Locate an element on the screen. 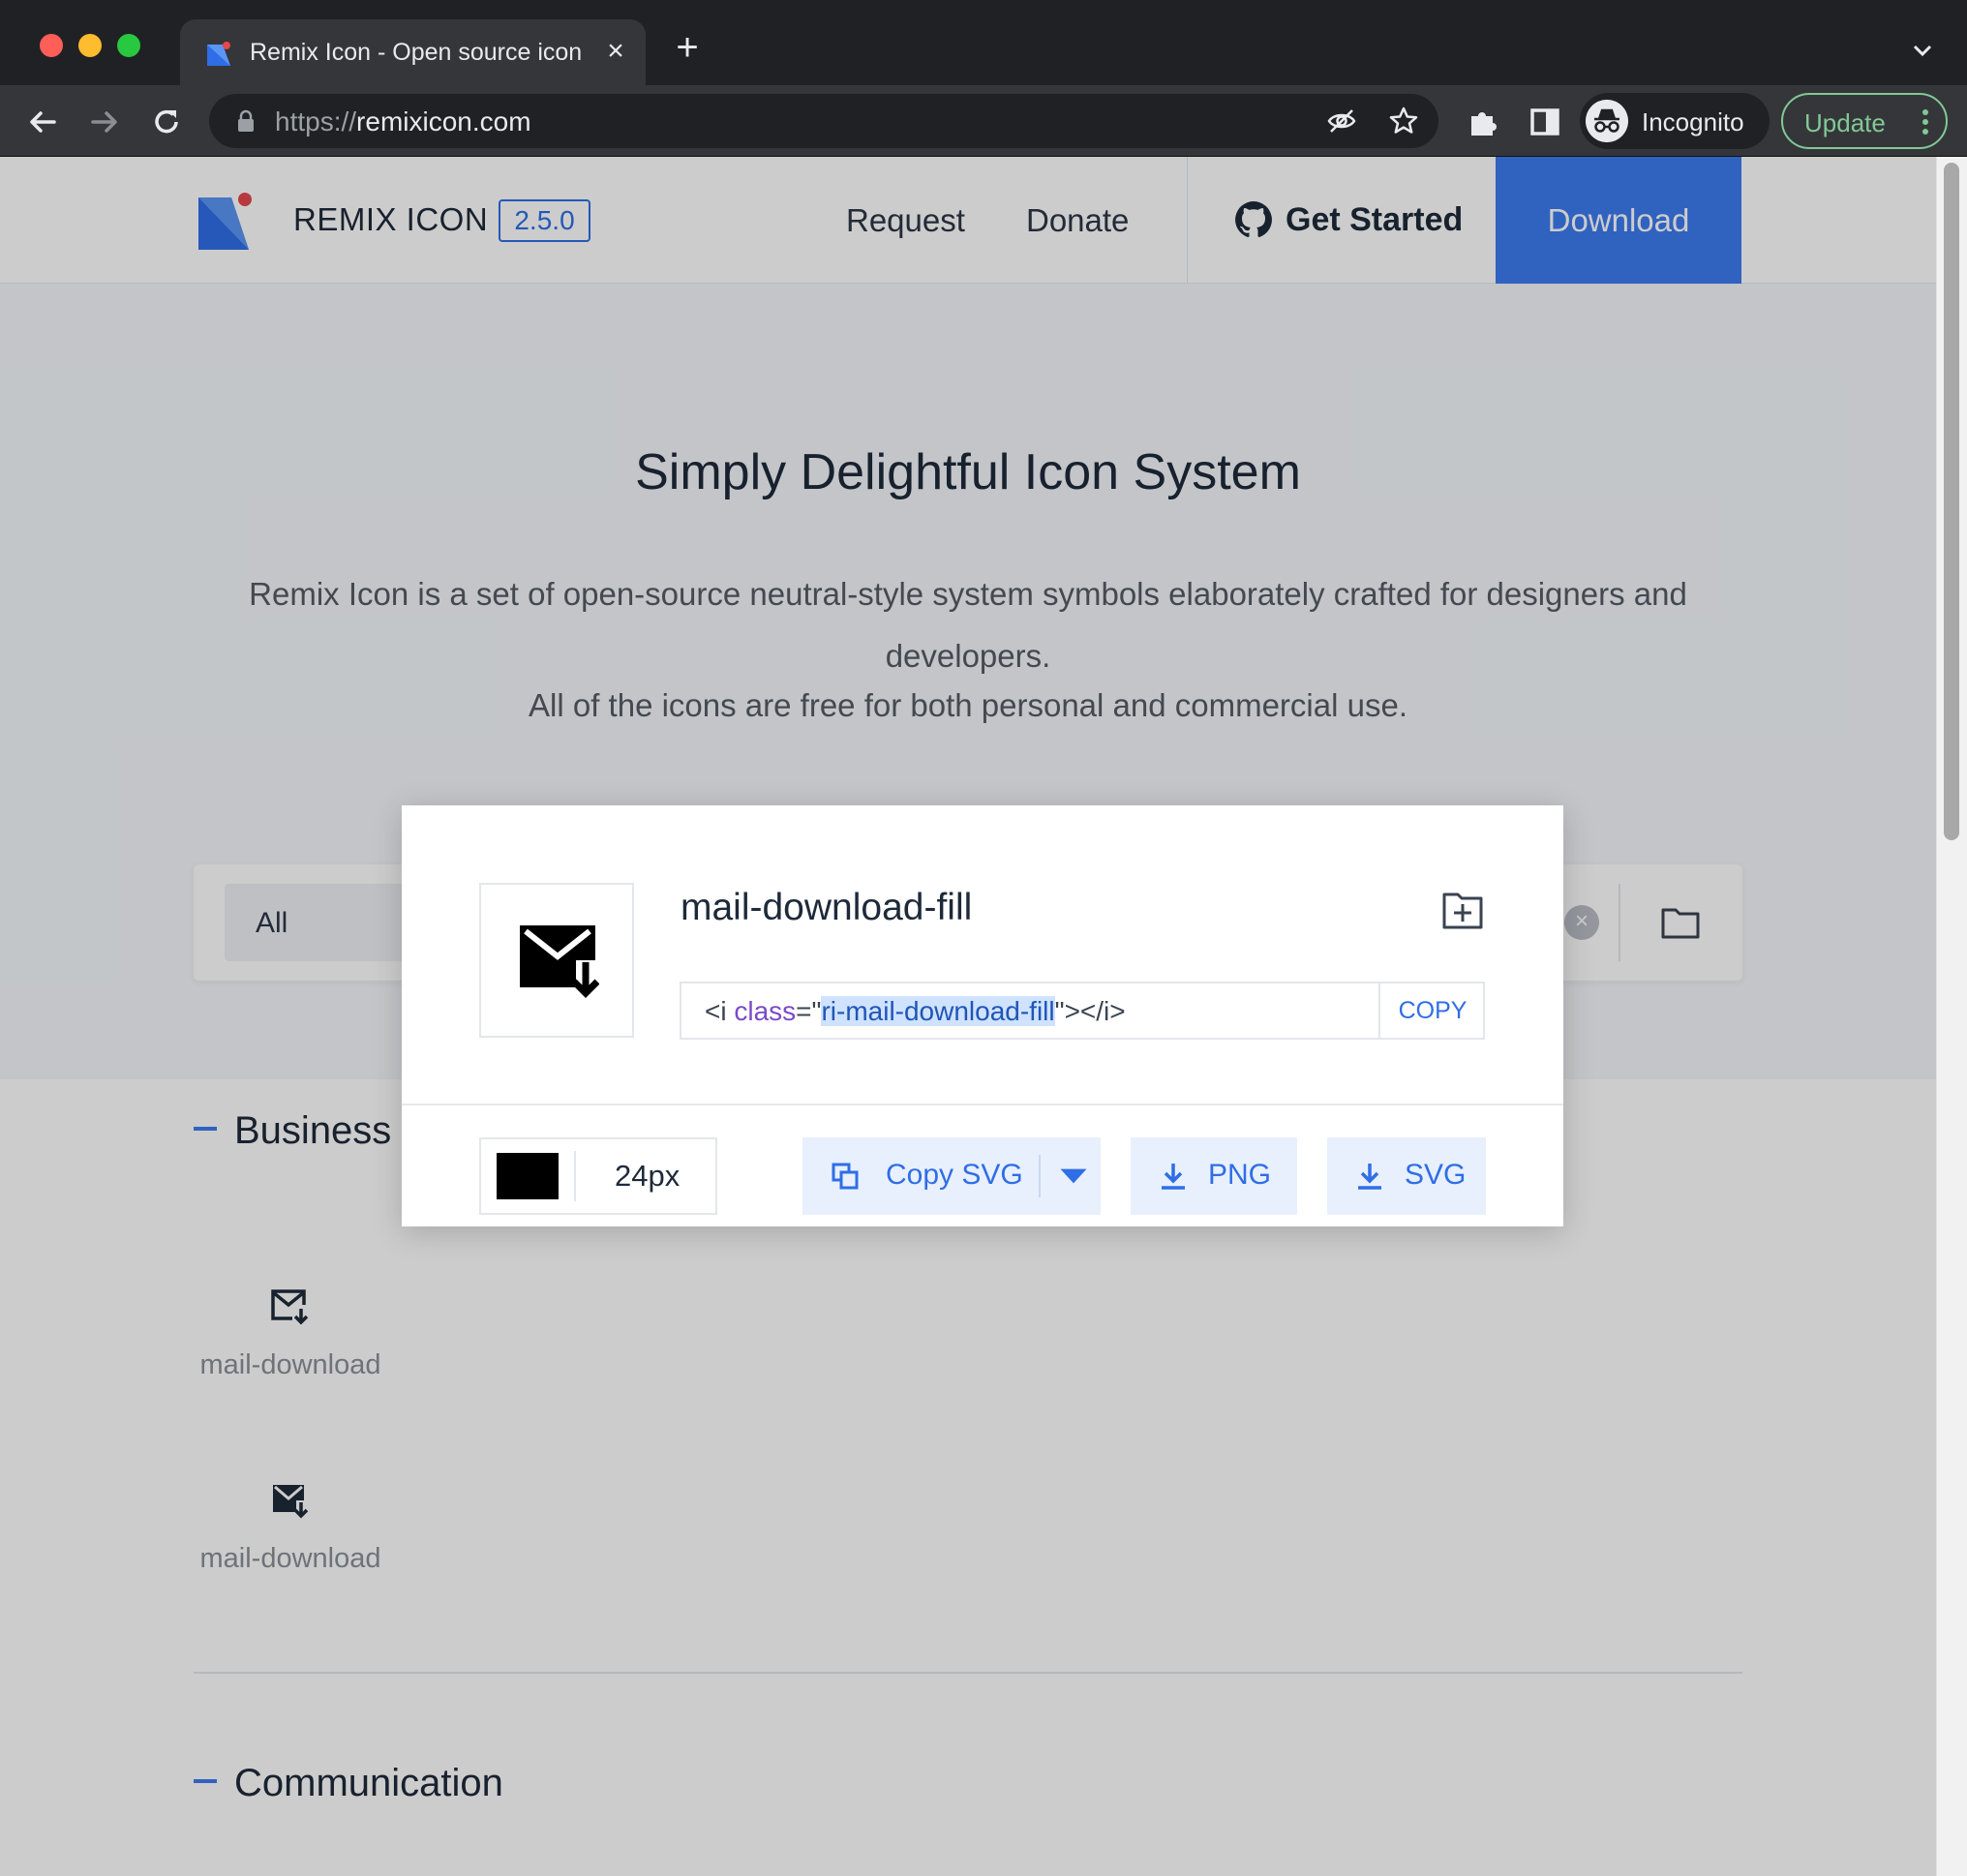 This screenshot has height=1876, width=1967. download-svg-button: SVG is located at coordinates (1406, 1176).